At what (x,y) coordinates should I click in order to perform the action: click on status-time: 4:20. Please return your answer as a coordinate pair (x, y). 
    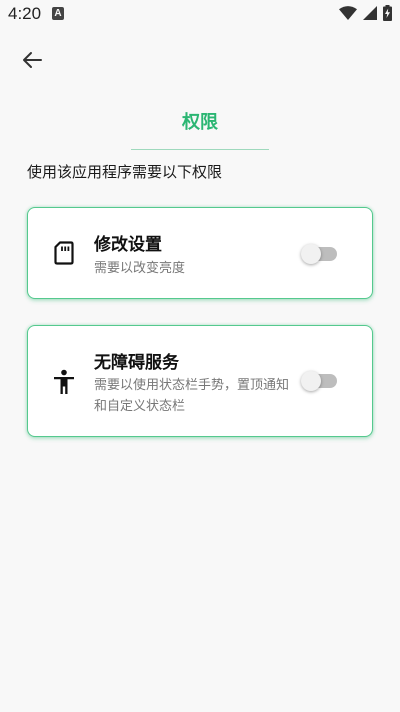
    Looking at the image, I should click on (25, 13).